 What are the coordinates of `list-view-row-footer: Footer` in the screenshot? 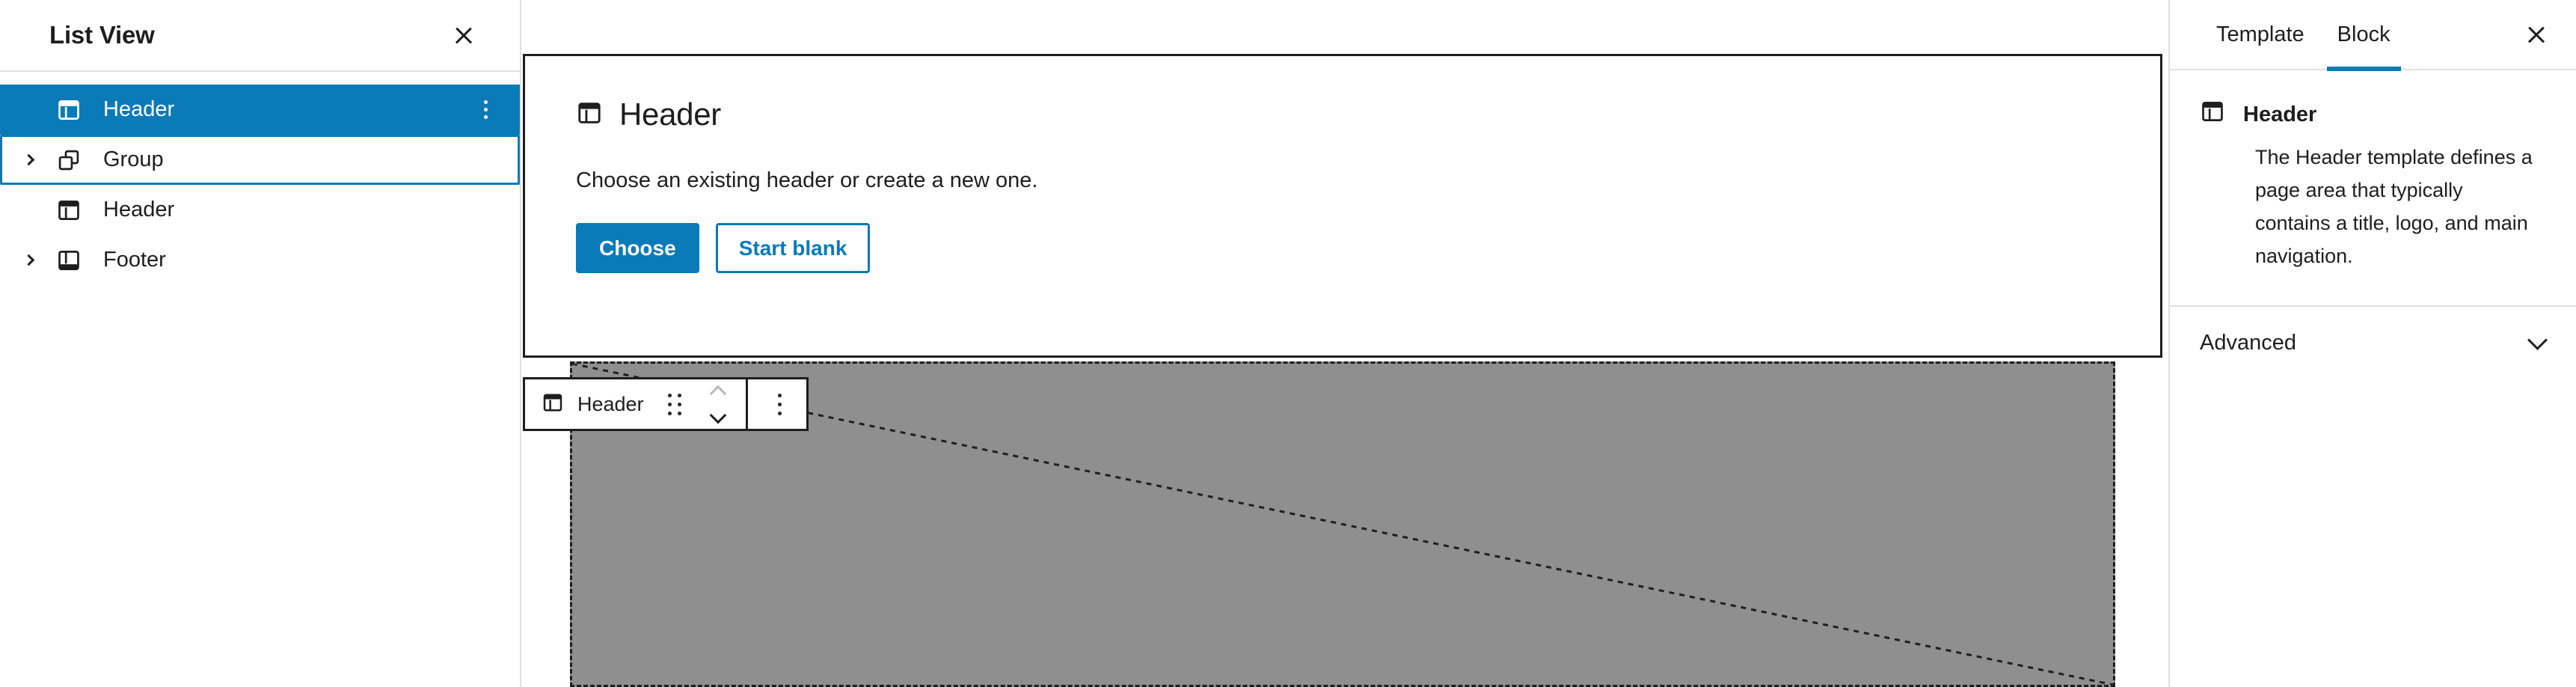 It's located at (260, 260).